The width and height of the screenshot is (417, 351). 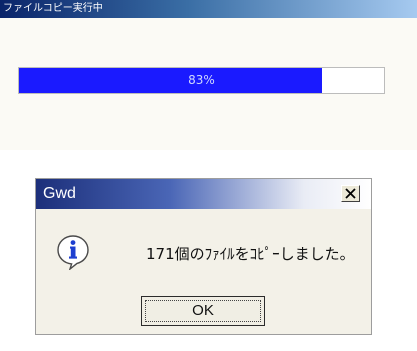 What do you see at coordinates (208, 9) in the screenshot?
I see `copy-window-titlebar: ファイルコピー実行中` at bounding box center [208, 9].